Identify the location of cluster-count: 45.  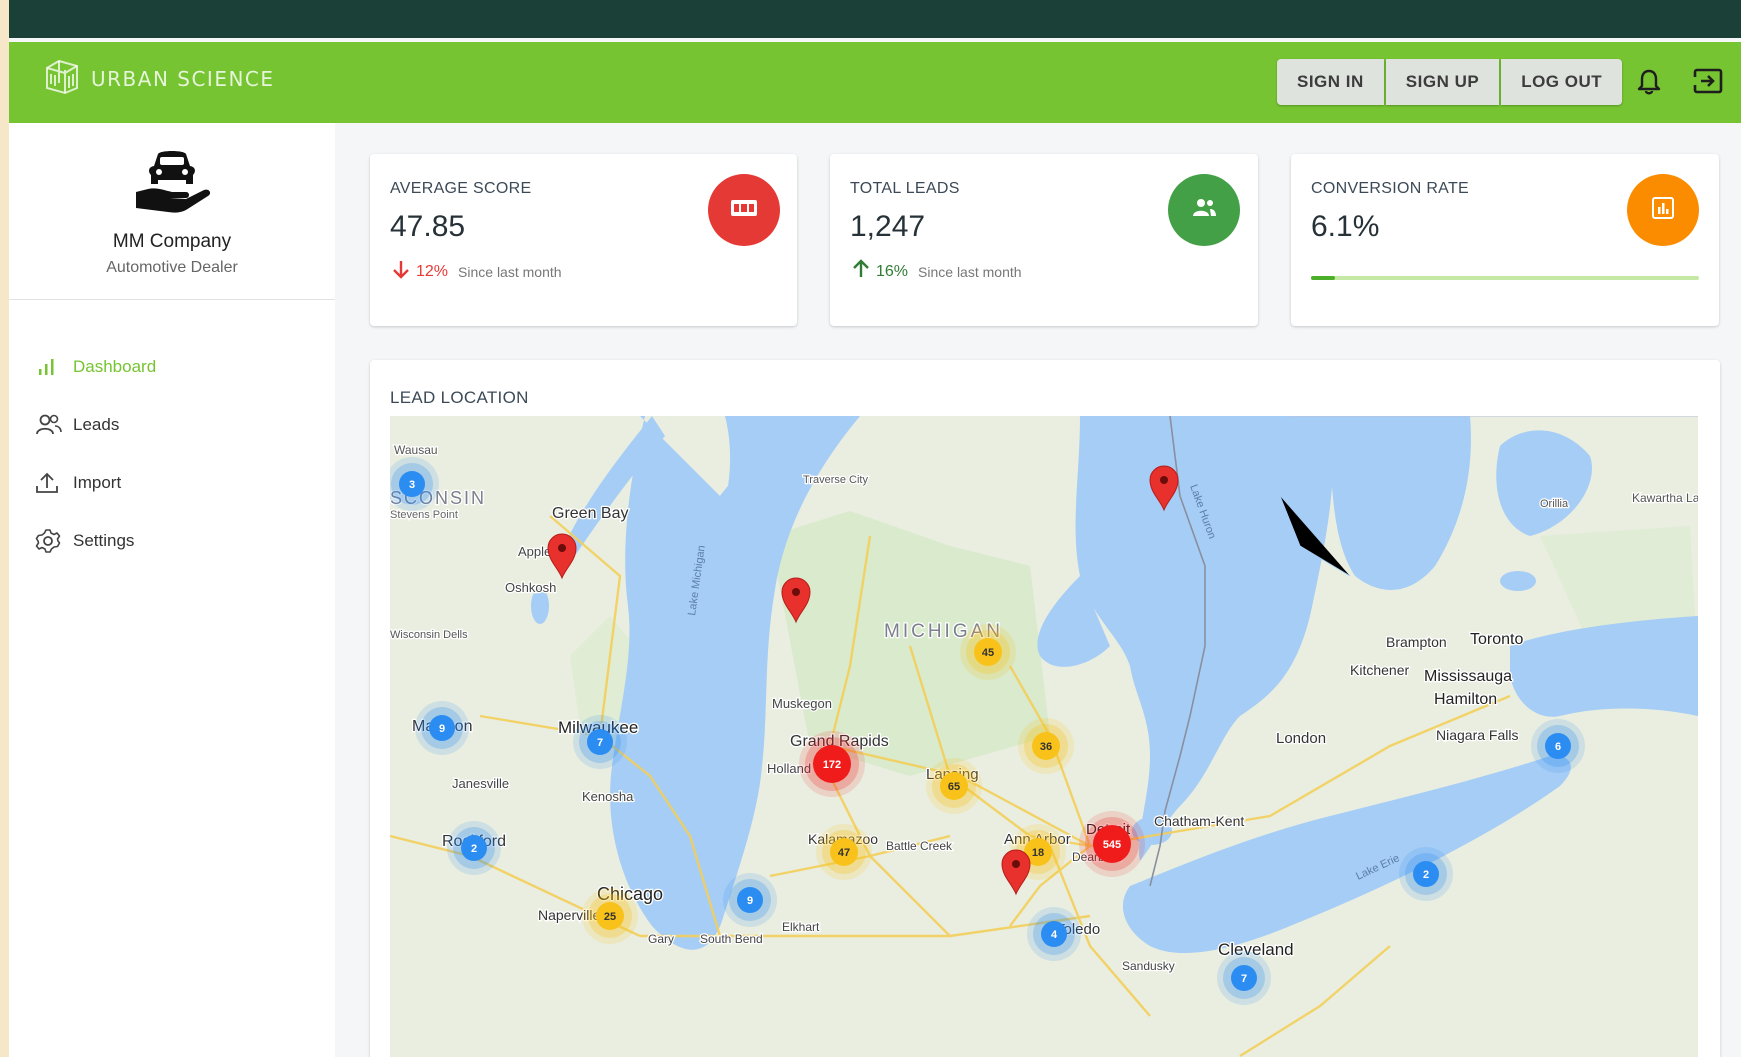
(988, 653).